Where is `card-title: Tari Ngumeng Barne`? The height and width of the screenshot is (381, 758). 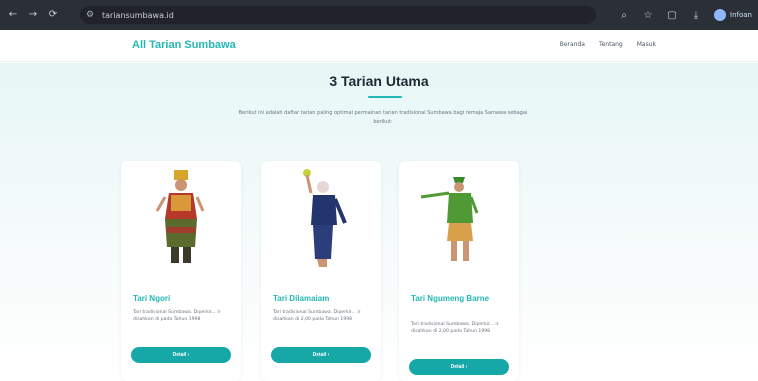 card-title: Tari Ngumeng Barne is located at coordinates (450, 298).